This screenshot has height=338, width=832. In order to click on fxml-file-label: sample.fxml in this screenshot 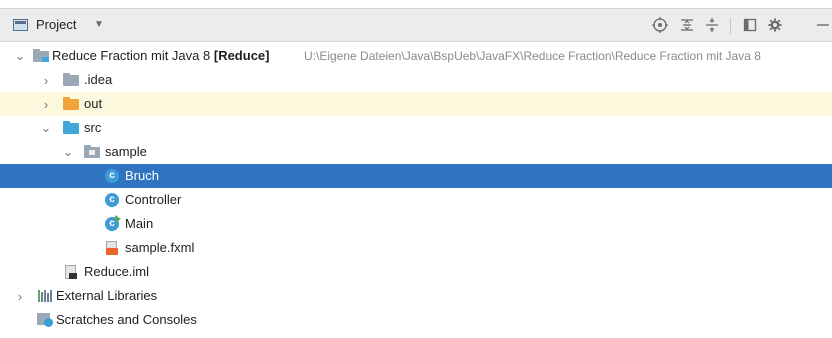, I will do `click(160, 247)`.